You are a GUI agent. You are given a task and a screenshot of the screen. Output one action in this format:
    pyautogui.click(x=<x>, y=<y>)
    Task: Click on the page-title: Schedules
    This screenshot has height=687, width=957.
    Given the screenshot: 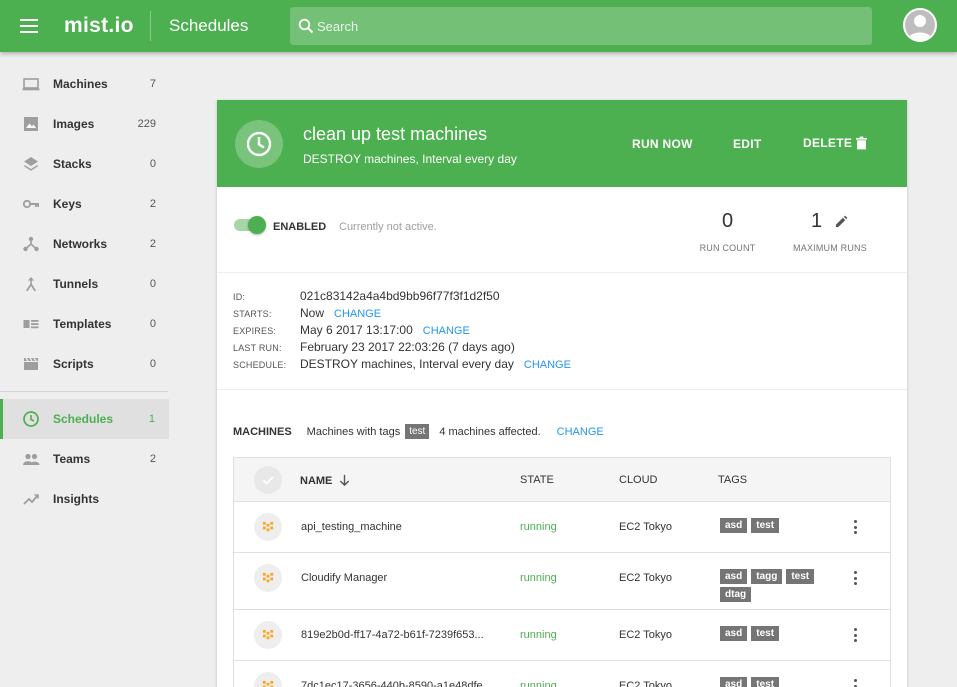 What is the action you would take?
    pyautogui.click(x=209, y=25)
    